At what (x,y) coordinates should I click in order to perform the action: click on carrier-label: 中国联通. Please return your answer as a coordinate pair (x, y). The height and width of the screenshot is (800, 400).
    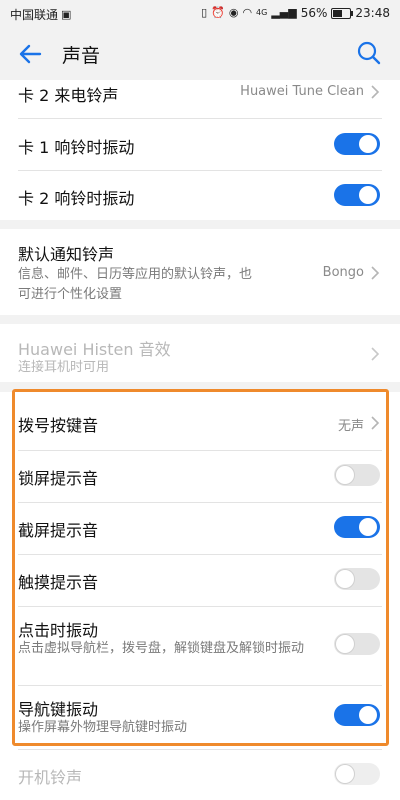
    Looking at the image, I should click on (34, 15).